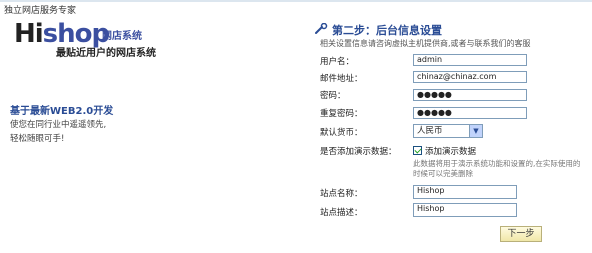  Describe the element at coordinates (521, 234) in the screenshot. I see `next-button: 下一步` at that location.